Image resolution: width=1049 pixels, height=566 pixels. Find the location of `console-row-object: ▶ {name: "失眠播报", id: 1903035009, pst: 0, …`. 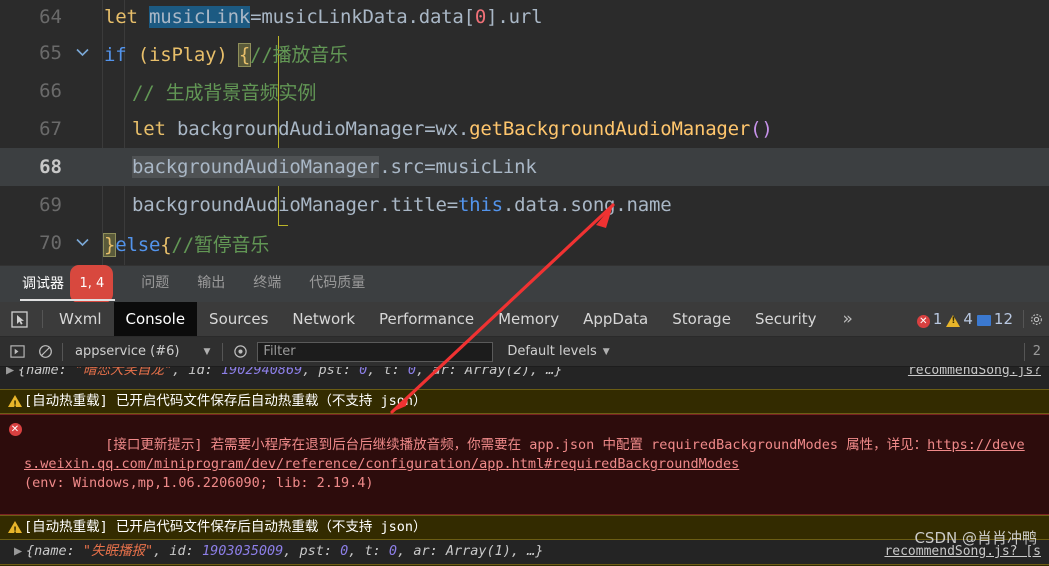

console-row-object: ▶ {name: "失眠播报", id: 1903035009, pst: 0, … is located at coordinates (524, 552).